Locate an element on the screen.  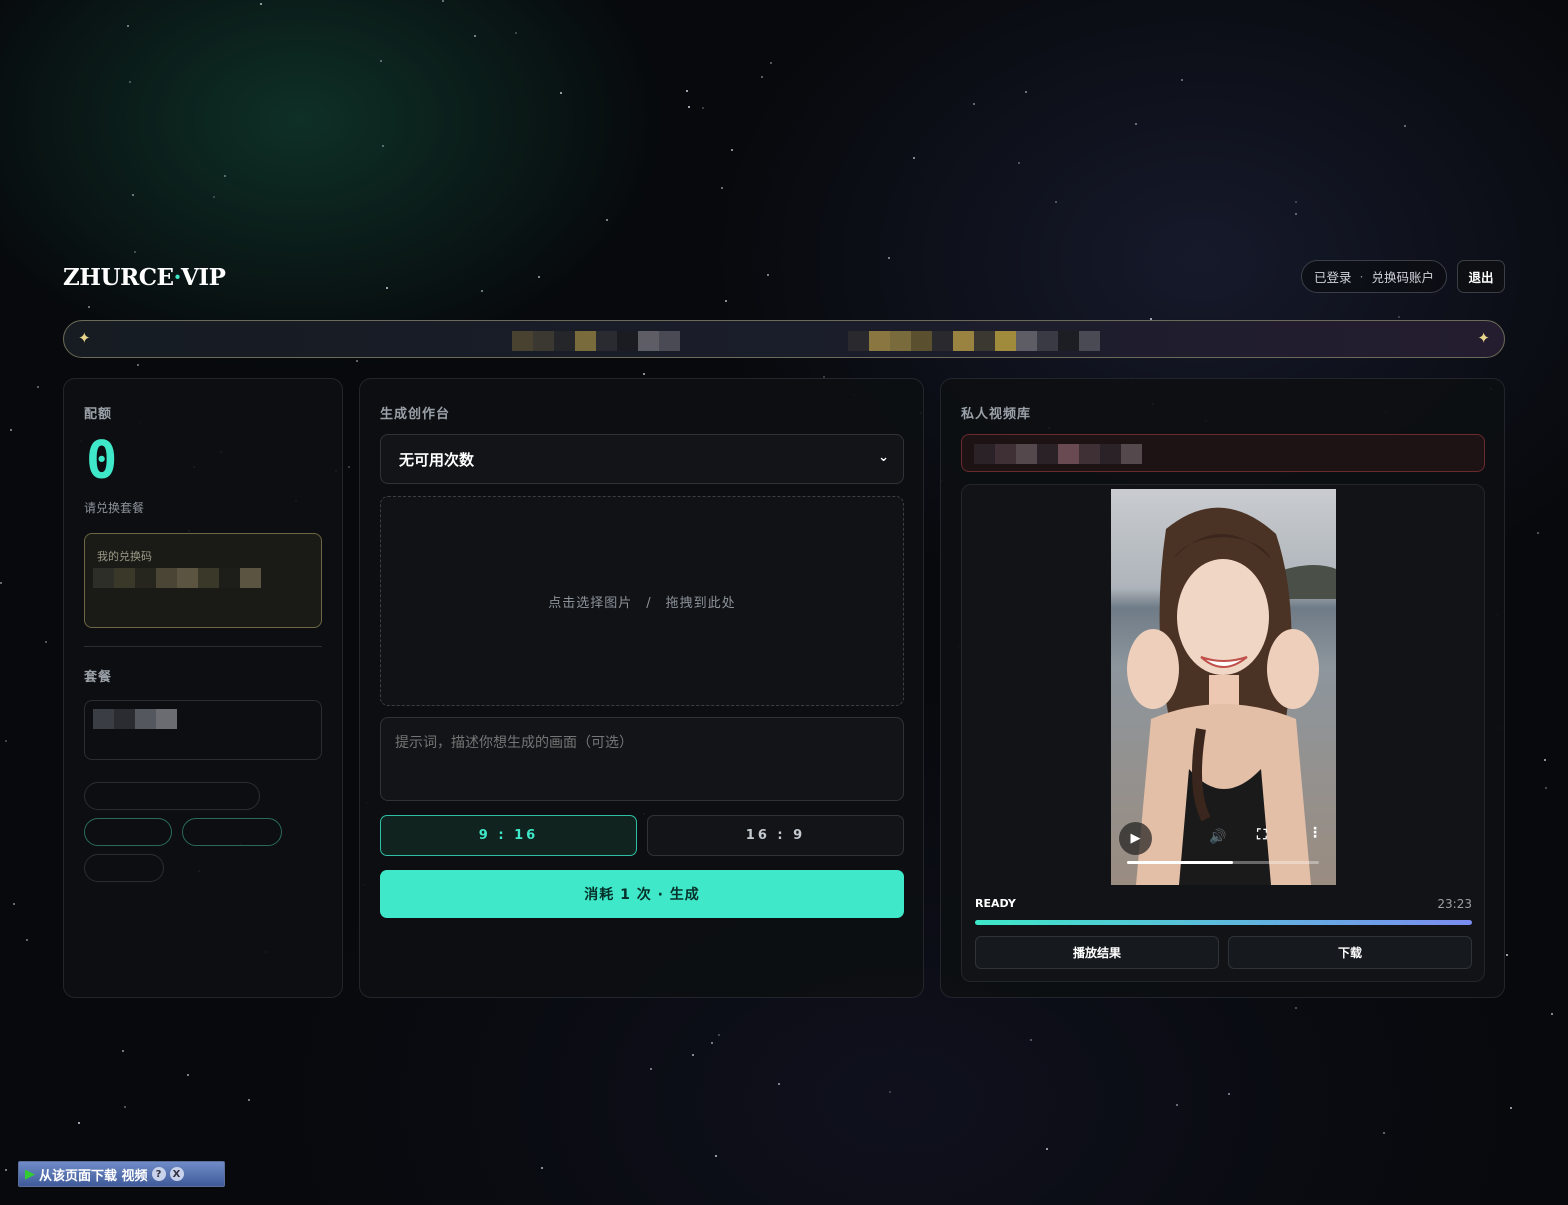
video-player: ▶ 🔊 ⛶ ⋮ is located at coordinates (1223, 687).